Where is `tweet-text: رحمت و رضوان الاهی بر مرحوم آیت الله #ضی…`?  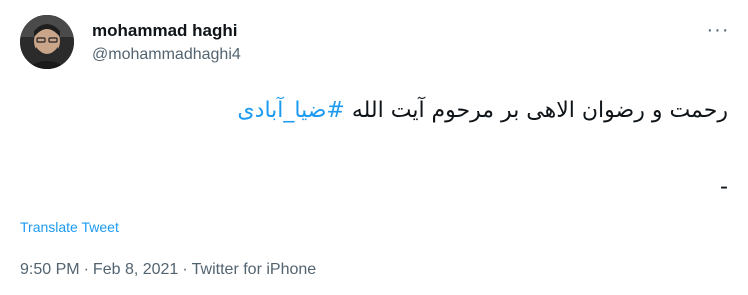
tweet-text: رحمت و رضوان الاهی بر مرحوم آیت الله #ضی… is located at coordinates (378, 111).